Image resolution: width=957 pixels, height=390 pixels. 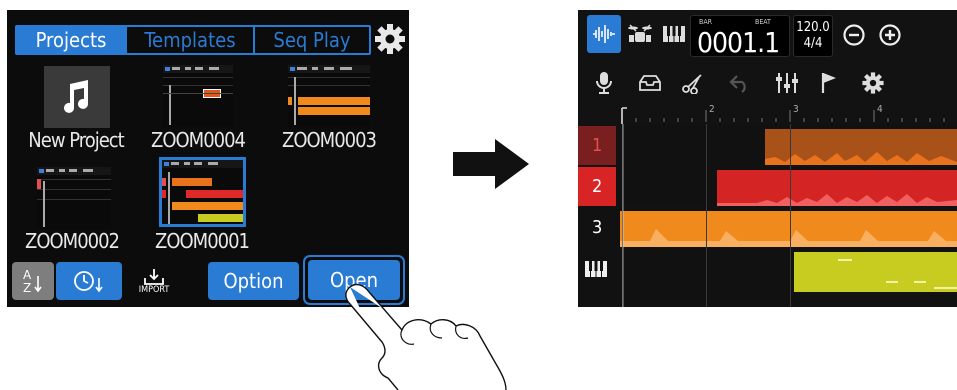 I want to click on sort-by-time-button, so click(x=89, y=281).